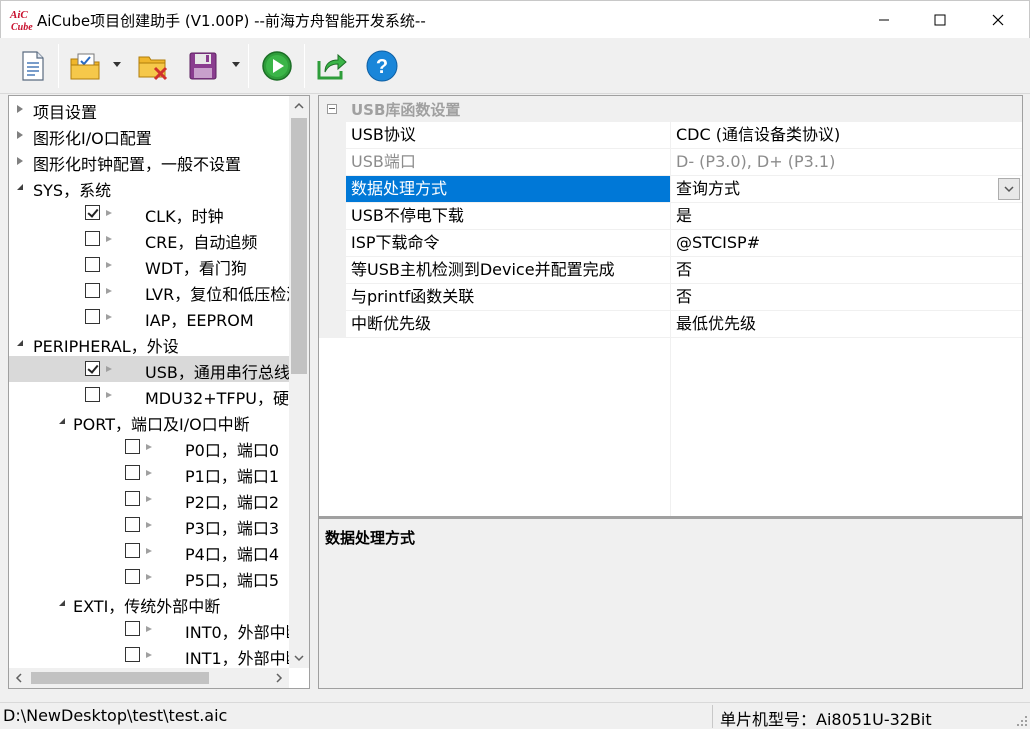 This screenshot has width=1030, height=729. Describe the element at coordinates (149, 473) in the screenshot. I see `tree-item: P1口，端口1` at that location.